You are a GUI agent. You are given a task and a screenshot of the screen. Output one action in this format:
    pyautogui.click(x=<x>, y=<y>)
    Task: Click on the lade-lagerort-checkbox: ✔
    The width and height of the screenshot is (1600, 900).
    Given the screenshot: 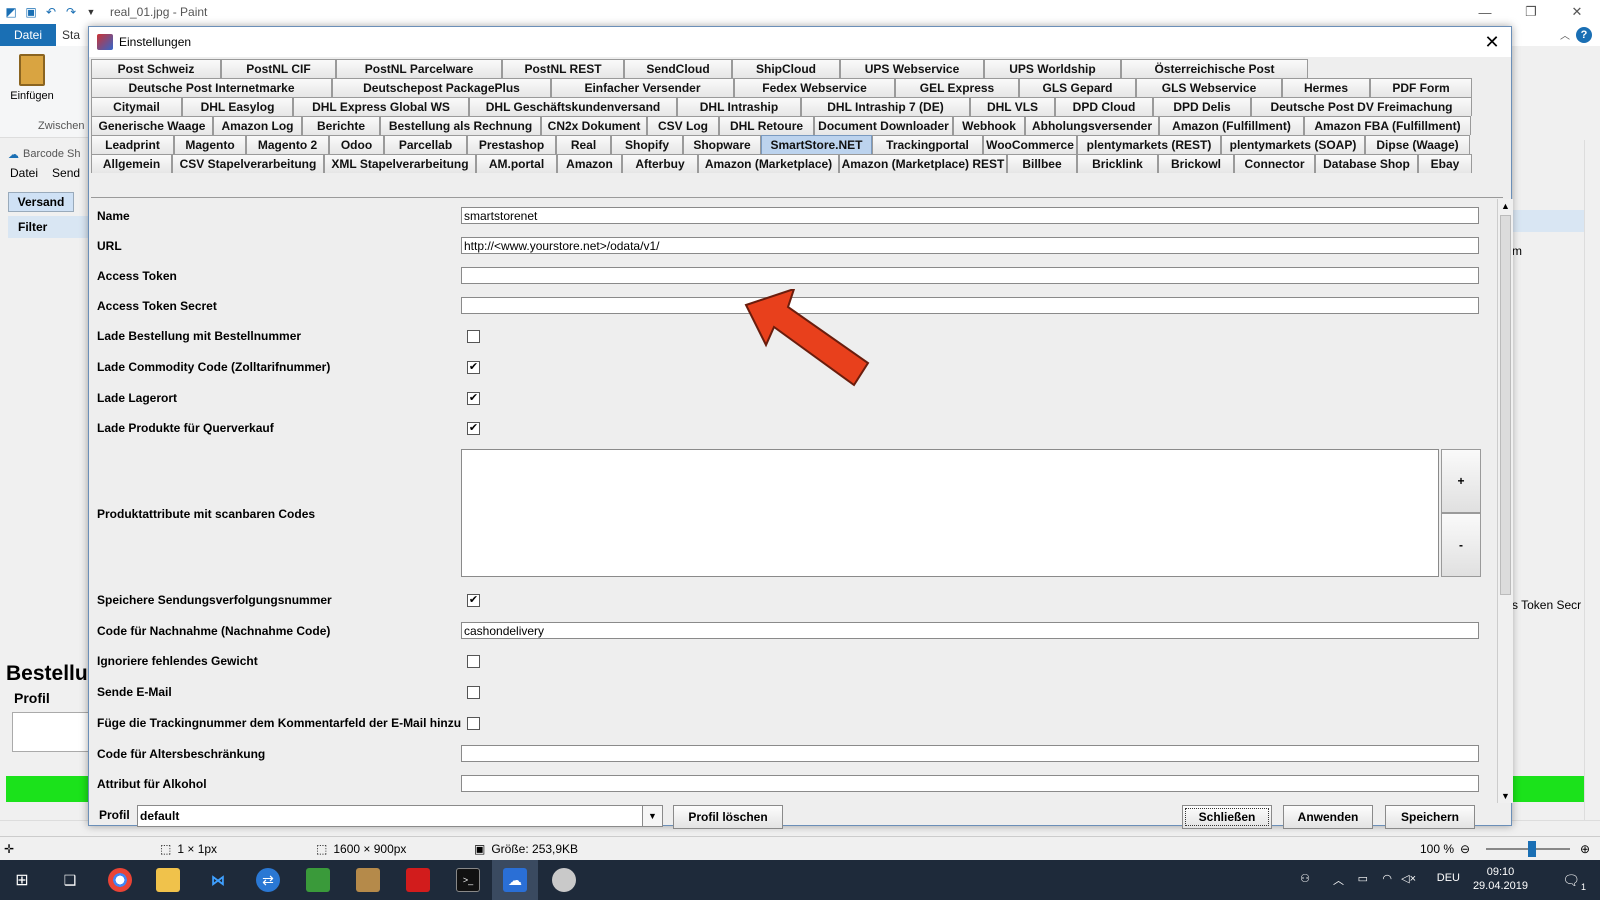 What is the action you would take?
    pyautogui.click(x=473, y=398)
    